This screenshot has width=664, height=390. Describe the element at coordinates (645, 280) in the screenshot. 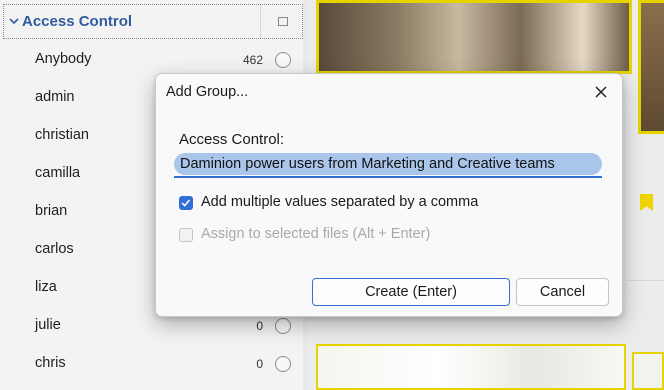

I see `grid-divider` at that location.